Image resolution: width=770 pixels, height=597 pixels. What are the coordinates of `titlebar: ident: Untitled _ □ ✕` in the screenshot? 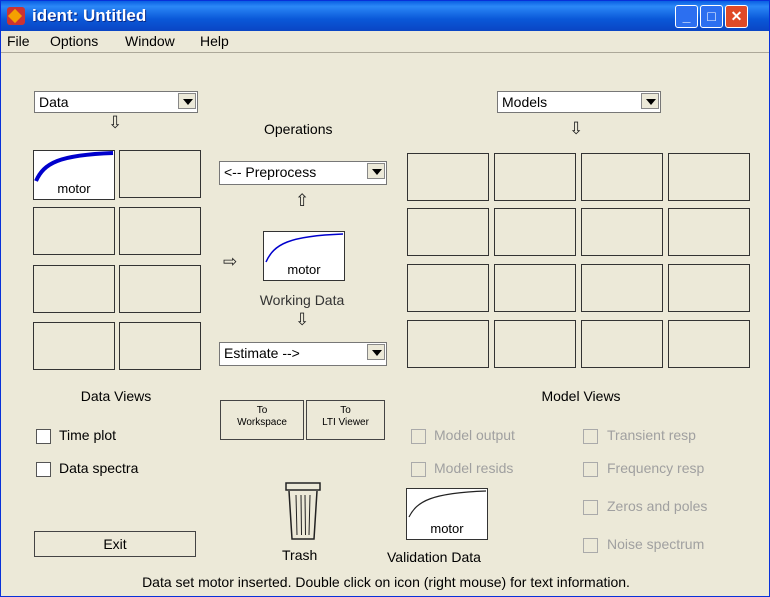 It's located at (385, 16).